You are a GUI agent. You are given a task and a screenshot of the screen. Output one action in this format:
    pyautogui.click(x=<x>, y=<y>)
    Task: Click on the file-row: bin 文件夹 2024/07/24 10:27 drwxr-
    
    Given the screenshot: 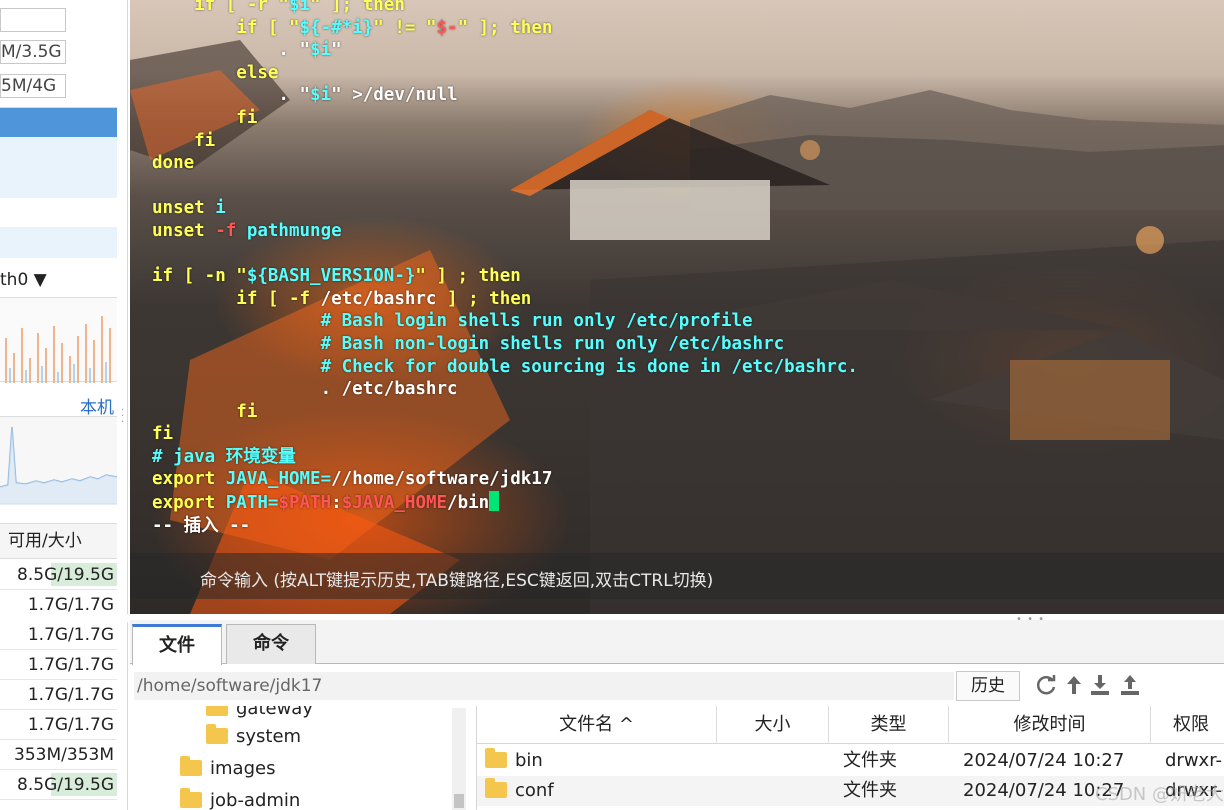 What is the action you would take?
    pyautogui.click(x=850, y=761)
    